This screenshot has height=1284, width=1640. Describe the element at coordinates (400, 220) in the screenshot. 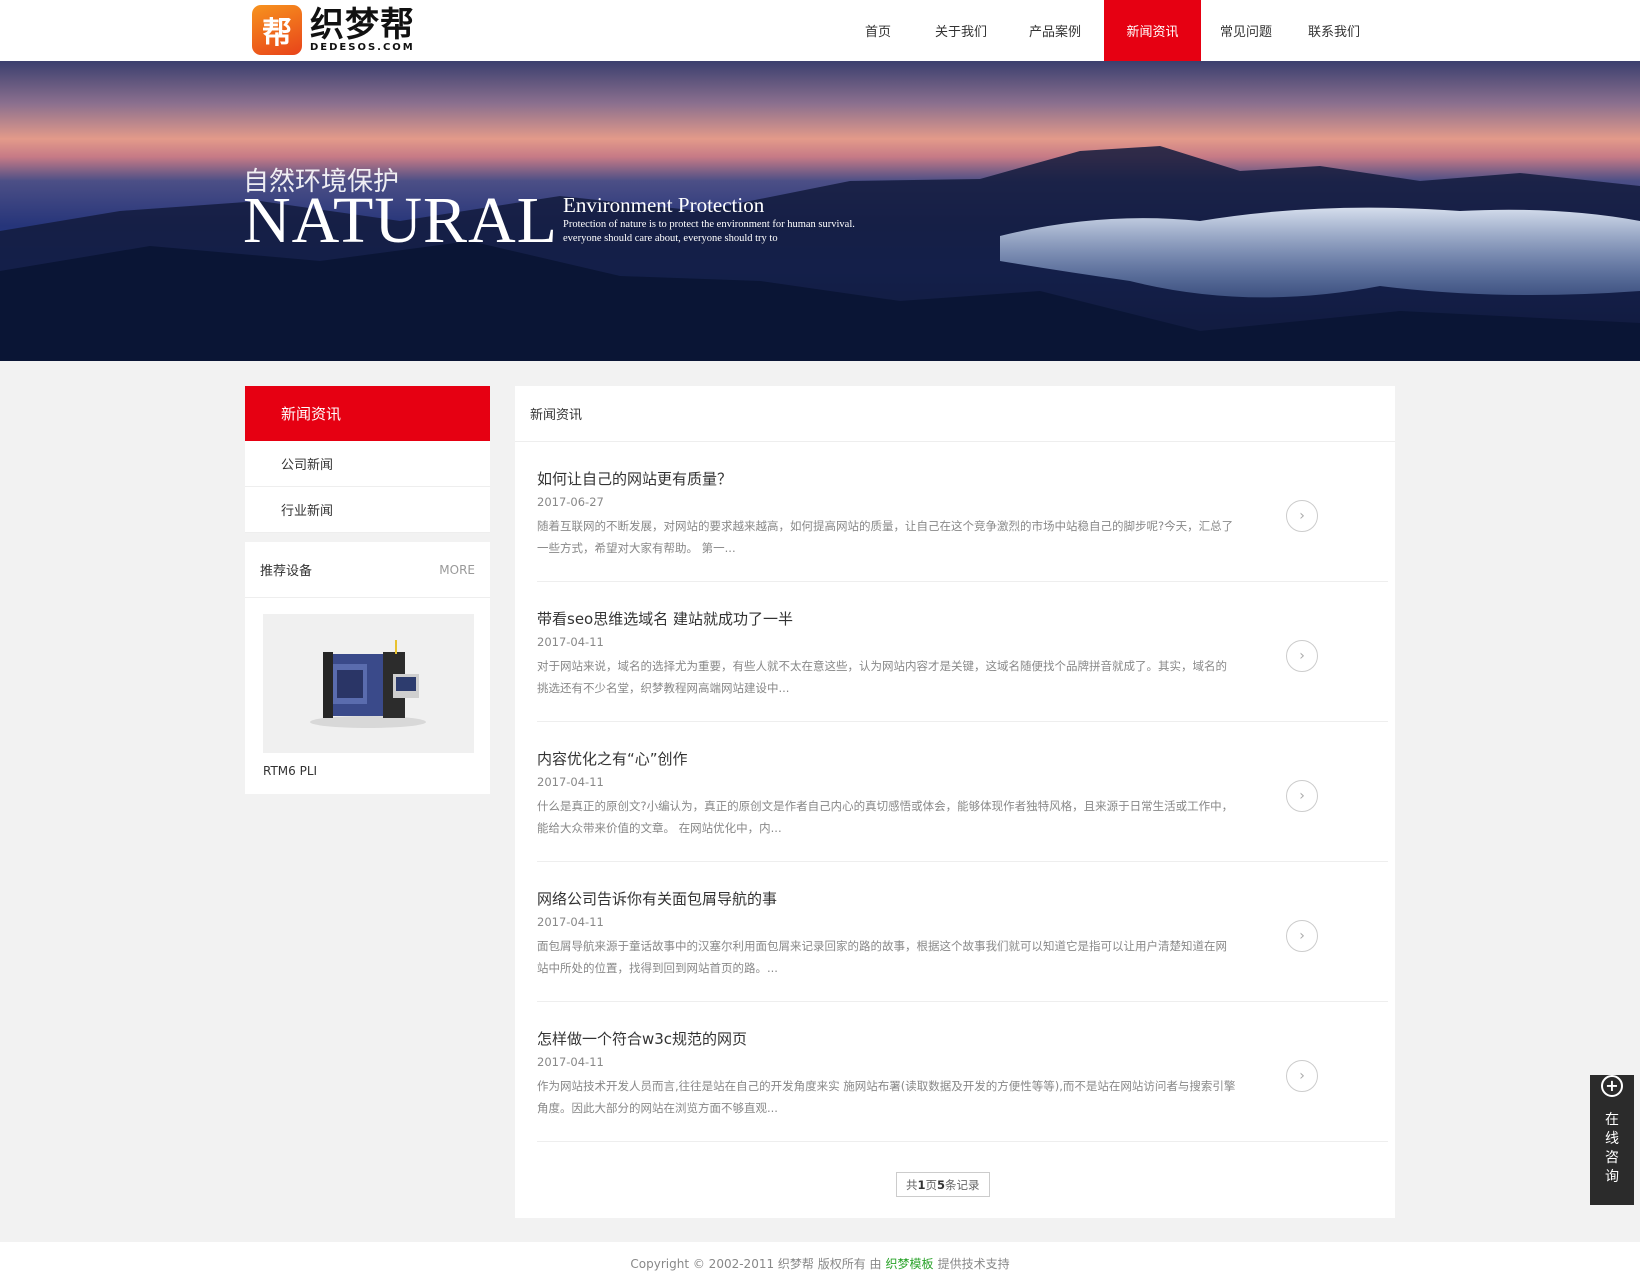

I see `banner-title-big: NATURAL` at that location.